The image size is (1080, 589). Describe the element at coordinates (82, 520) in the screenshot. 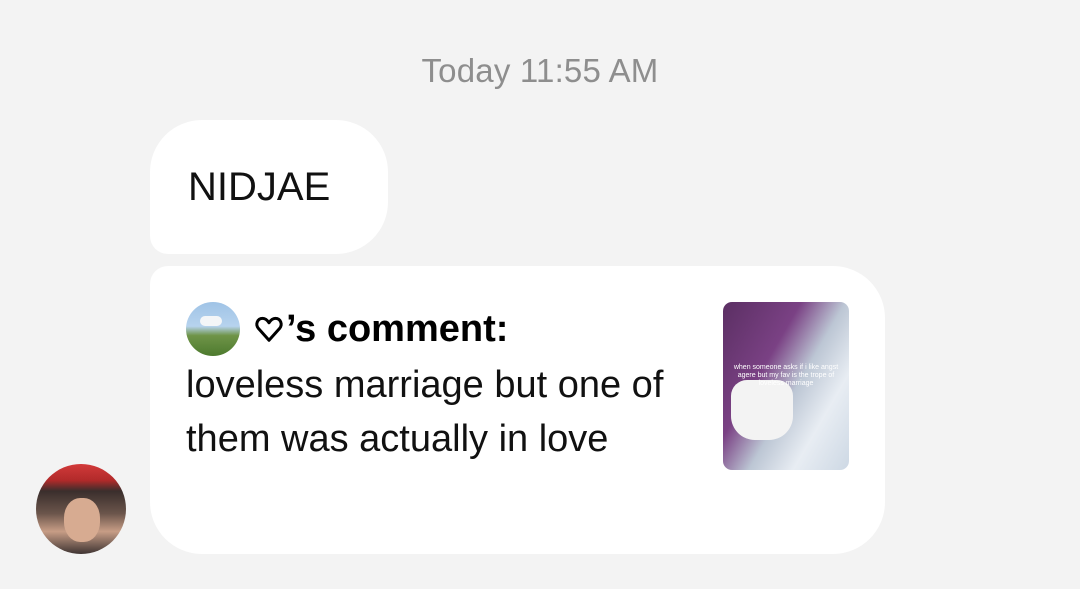

I see `face-shape` at that location.